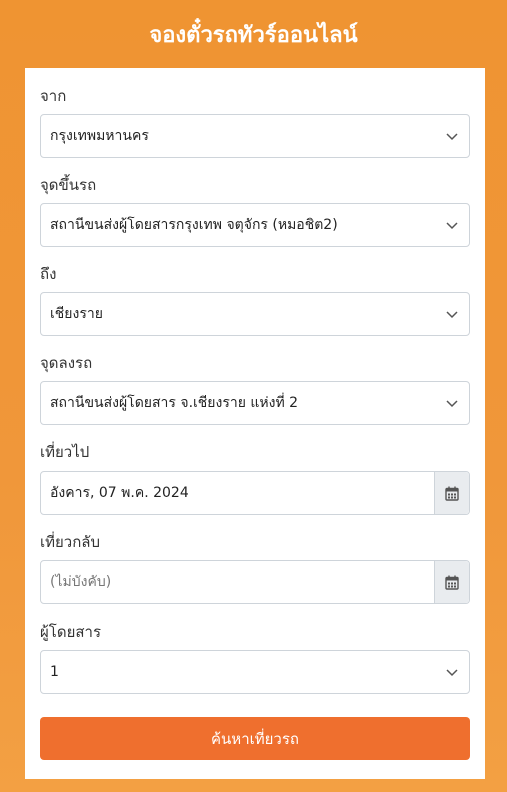 Image resolution: width=507 pixels, height=792 pixels. I want to click on depart-date-input, so click(237, 493).